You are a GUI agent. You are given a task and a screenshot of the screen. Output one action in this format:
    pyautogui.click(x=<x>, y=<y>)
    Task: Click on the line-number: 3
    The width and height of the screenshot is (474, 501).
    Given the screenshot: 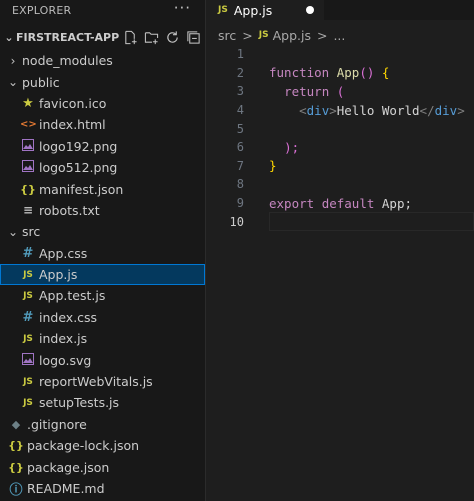 What is the action you would take?
    pyautogui.click(x=240, y=91)
    